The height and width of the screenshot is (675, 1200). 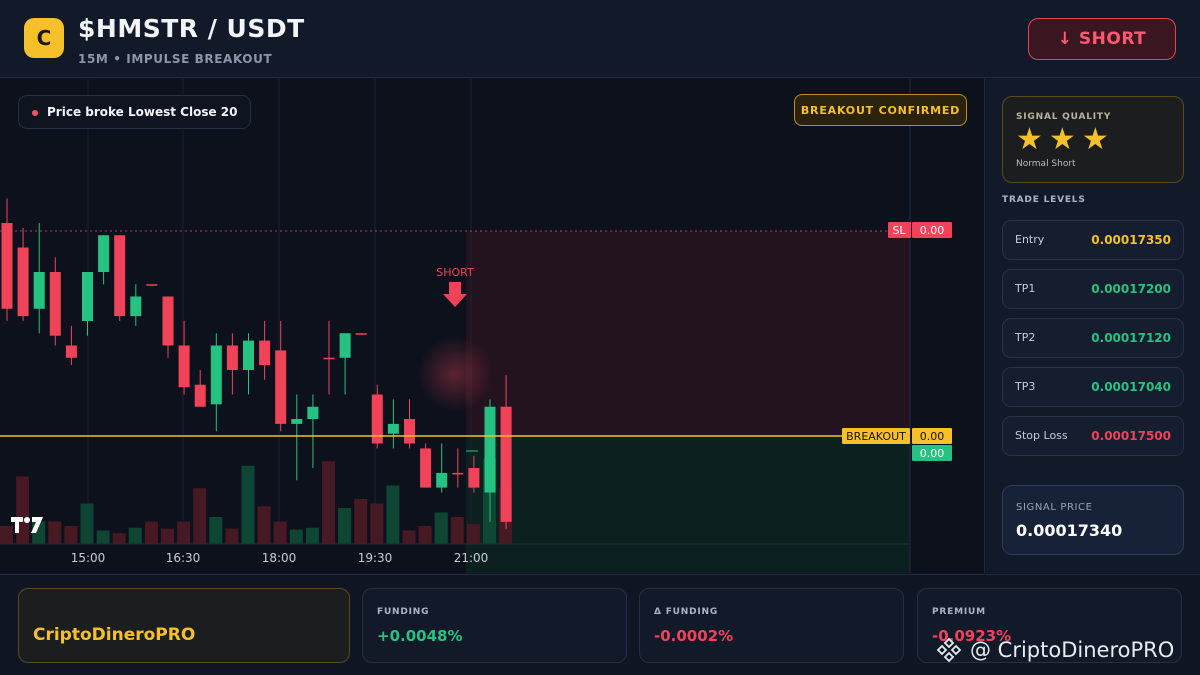 I want to click on signal-glow, so click(x=455, y=374).